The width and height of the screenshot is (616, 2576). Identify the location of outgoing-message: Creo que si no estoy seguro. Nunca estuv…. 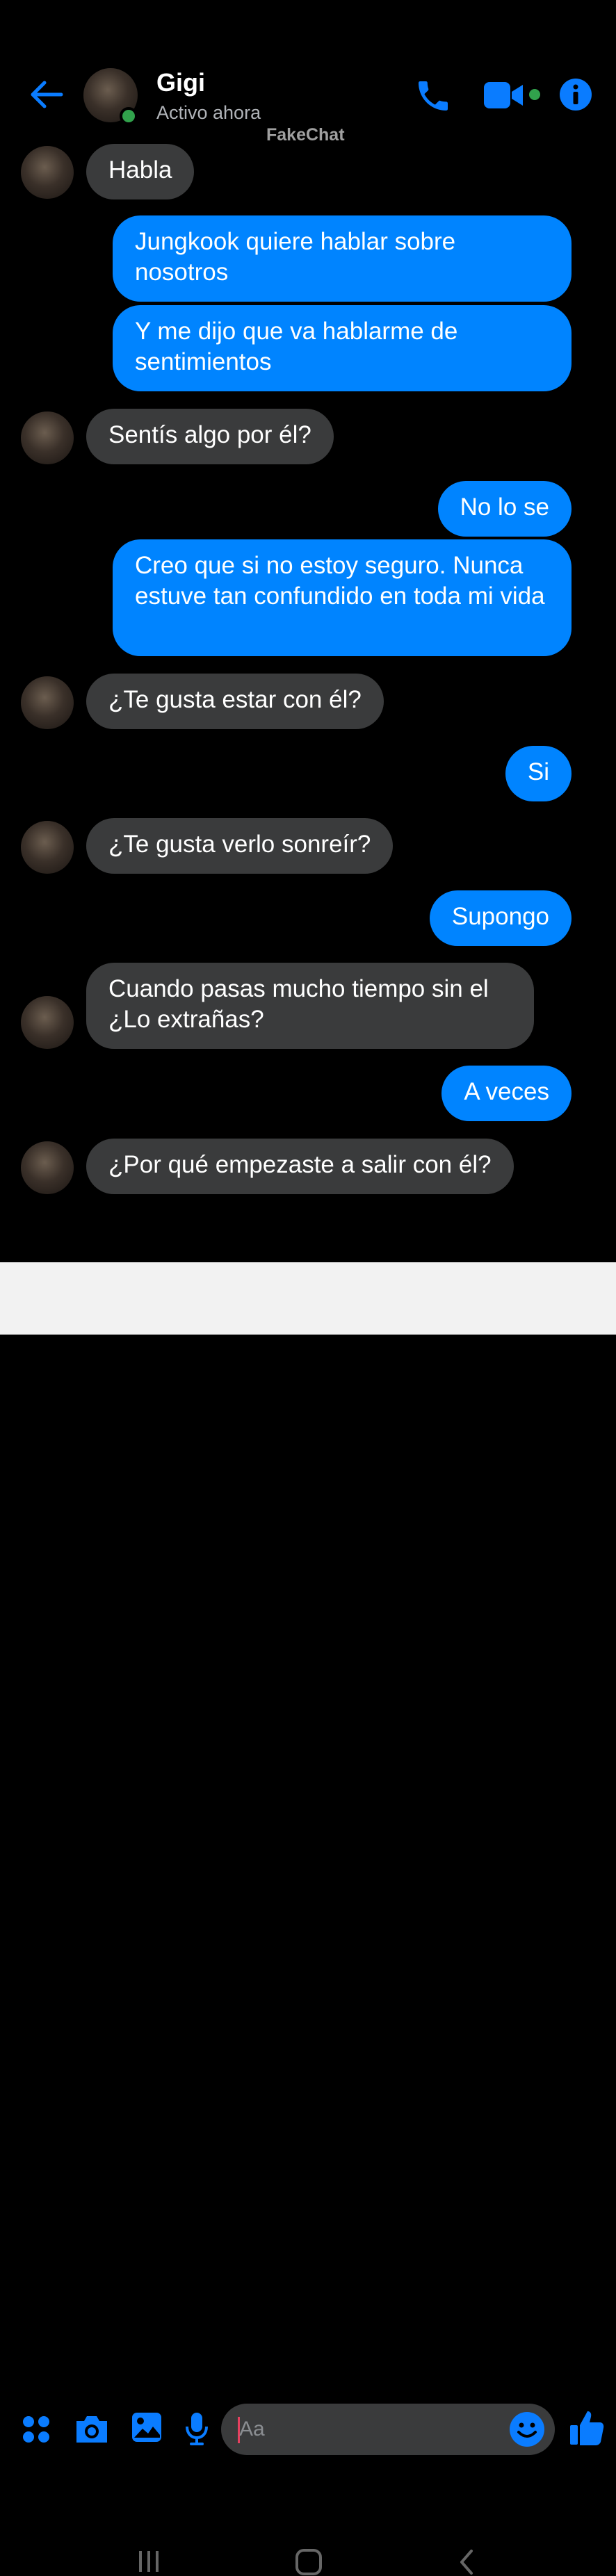
(342, 597).